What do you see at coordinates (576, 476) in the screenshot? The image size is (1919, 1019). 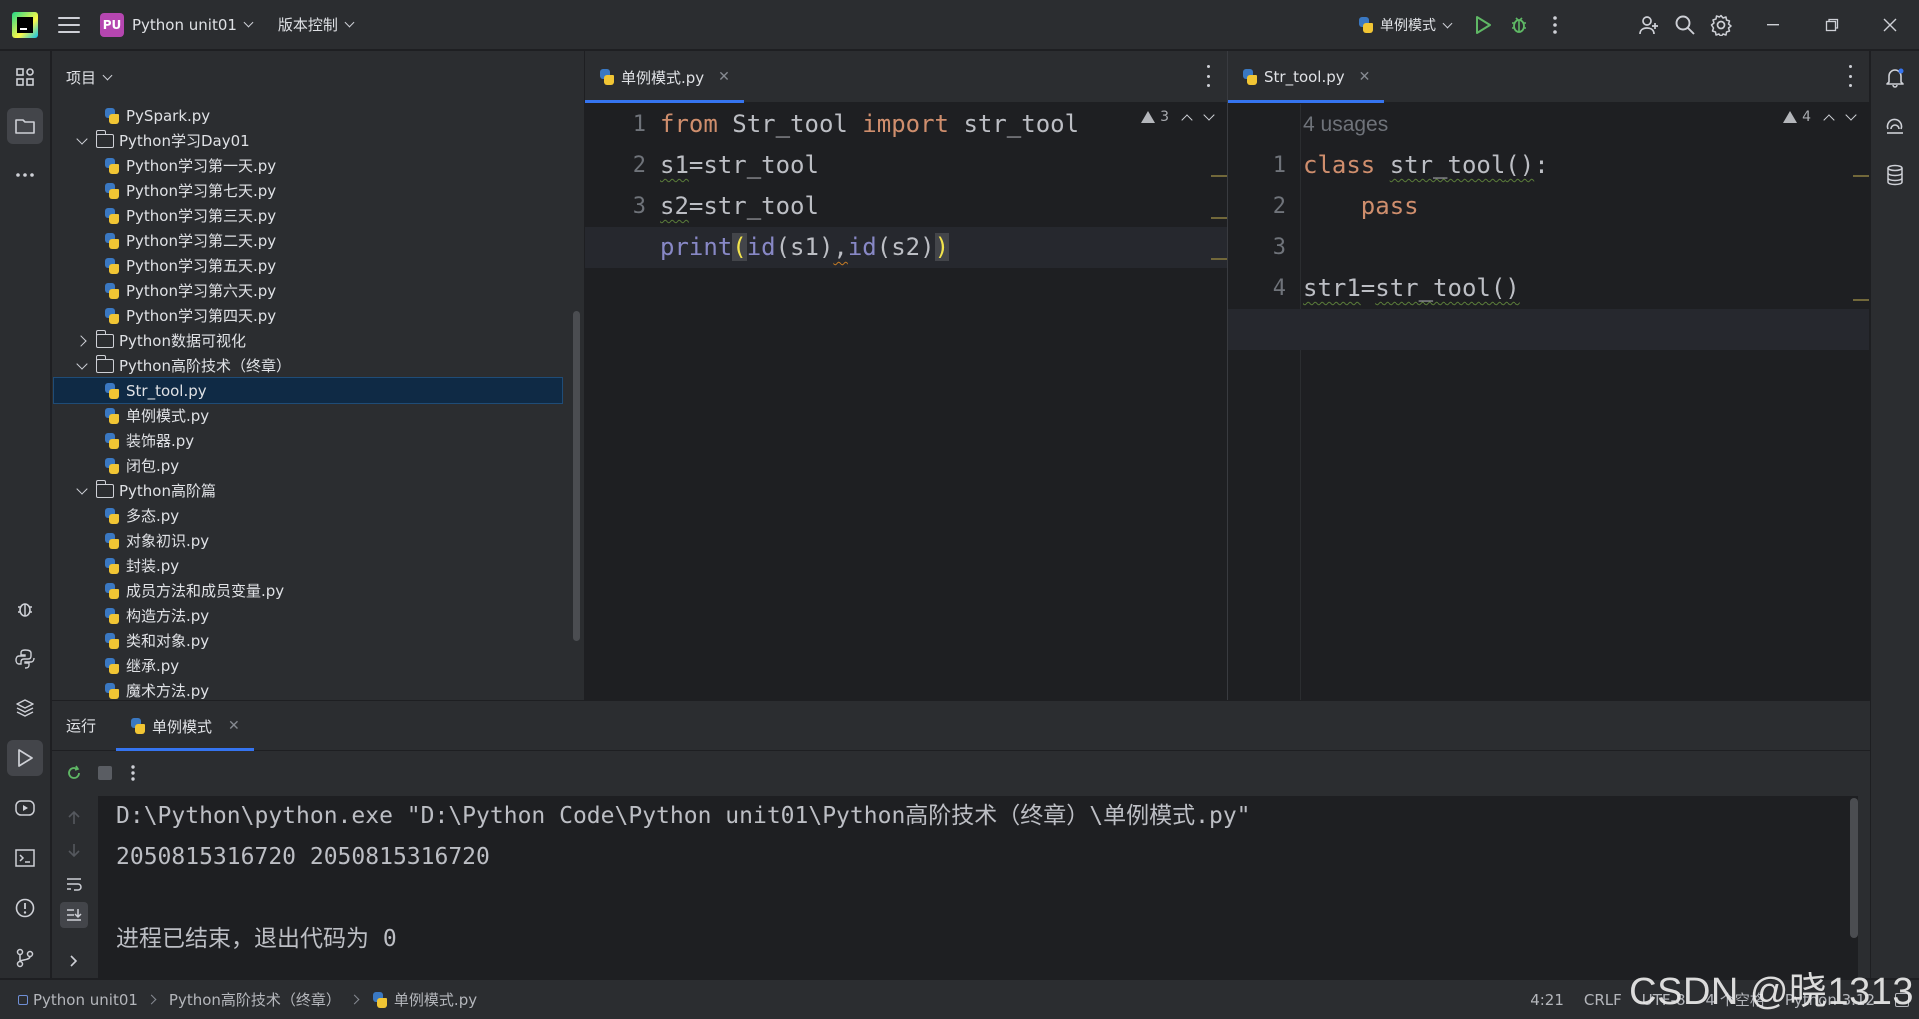 I see `project-tree-scrollbar` at bounding box center [576, 476].